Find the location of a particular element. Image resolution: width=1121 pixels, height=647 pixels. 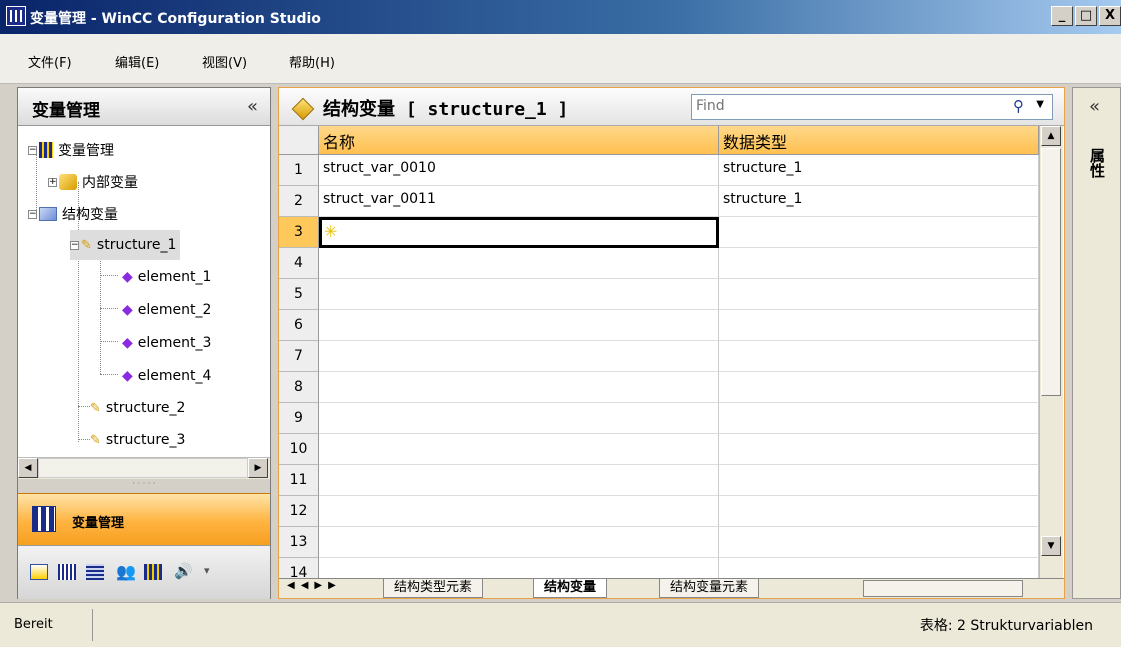

tree-node-tag-management: − 变量管理 is located at coordinates (71, 150).